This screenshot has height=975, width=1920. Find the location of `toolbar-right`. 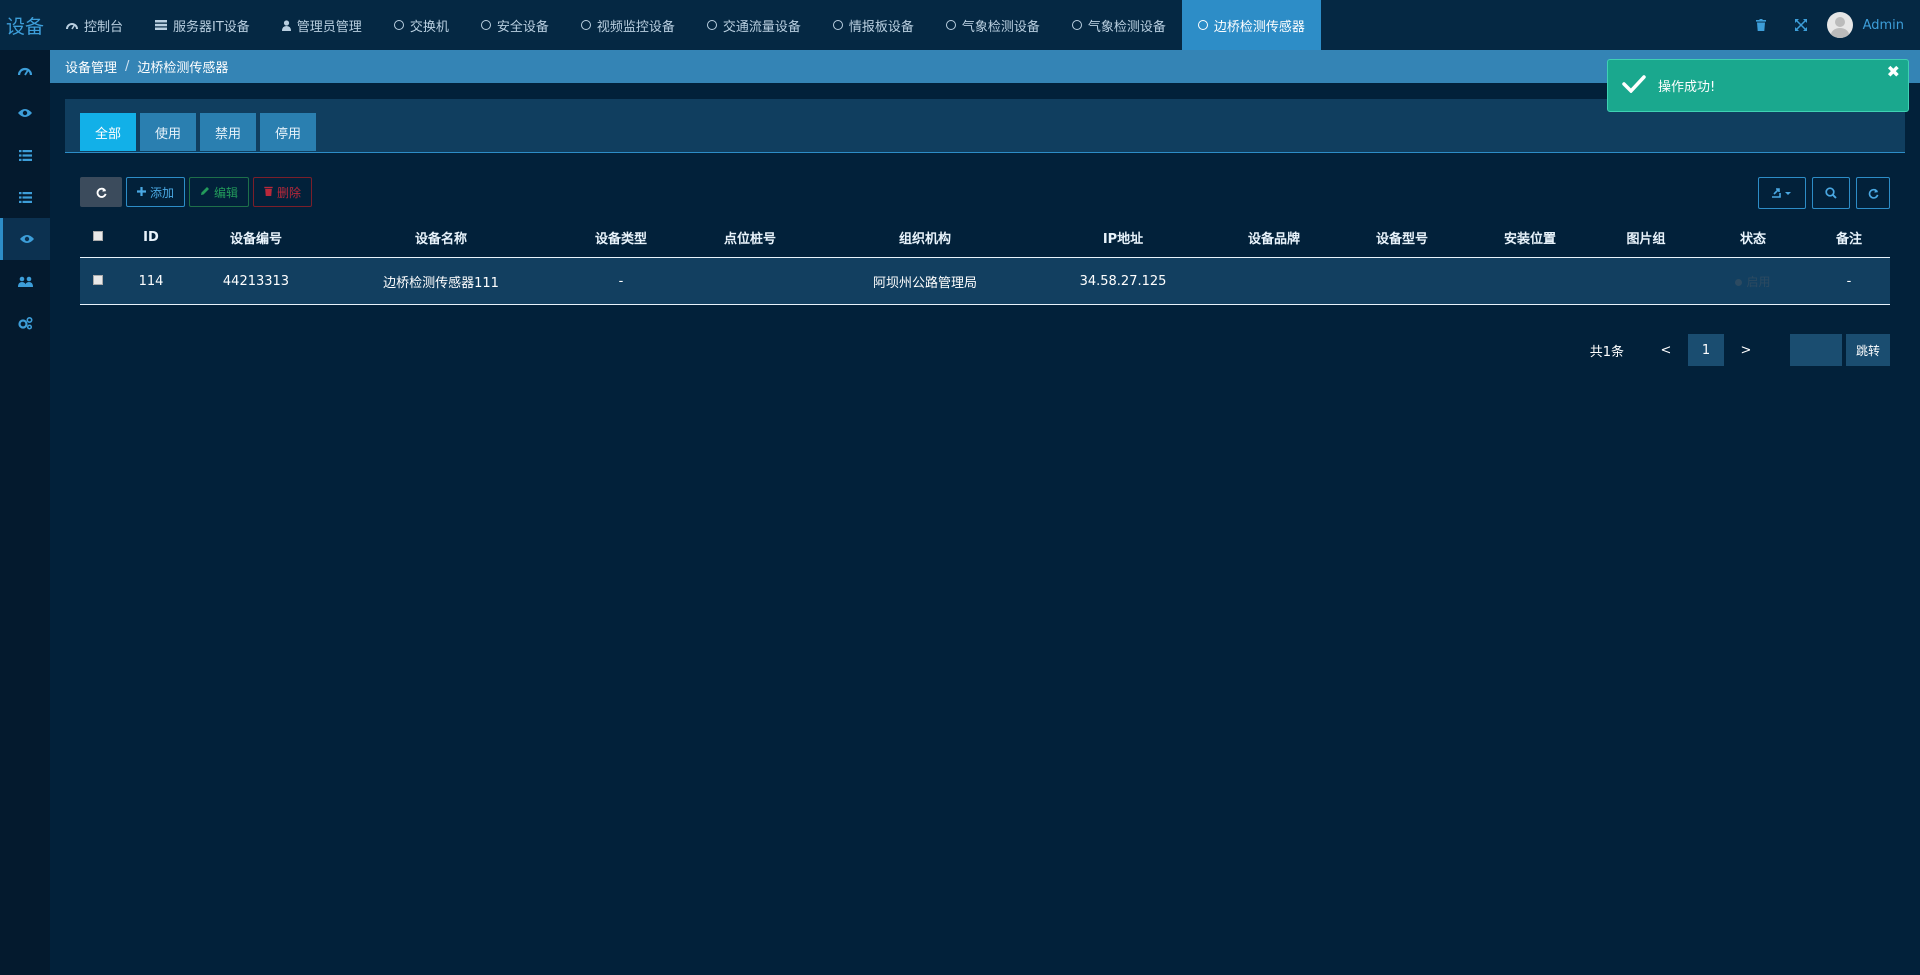

toolbar-right is located at coordinates (1821, 193).